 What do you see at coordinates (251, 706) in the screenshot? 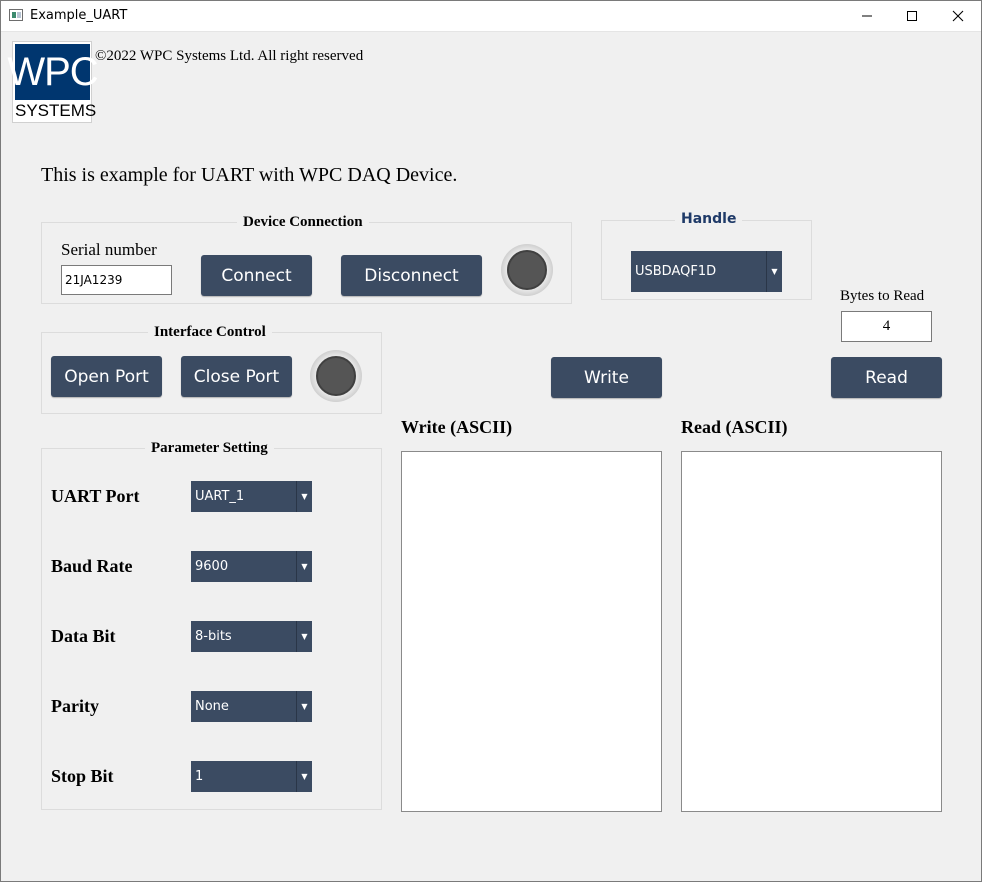
I see `parity-select: None ▼` at bounding box center [251, 706].